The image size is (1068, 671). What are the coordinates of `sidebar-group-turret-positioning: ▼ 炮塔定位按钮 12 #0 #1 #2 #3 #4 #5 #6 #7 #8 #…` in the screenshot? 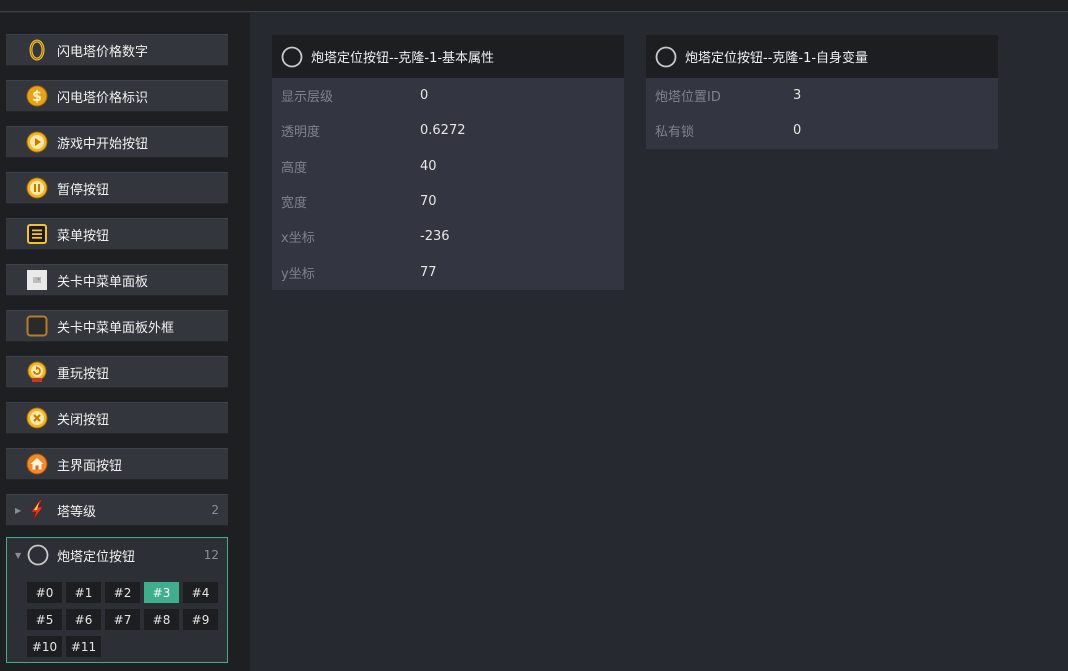 It's located at (117, 600).